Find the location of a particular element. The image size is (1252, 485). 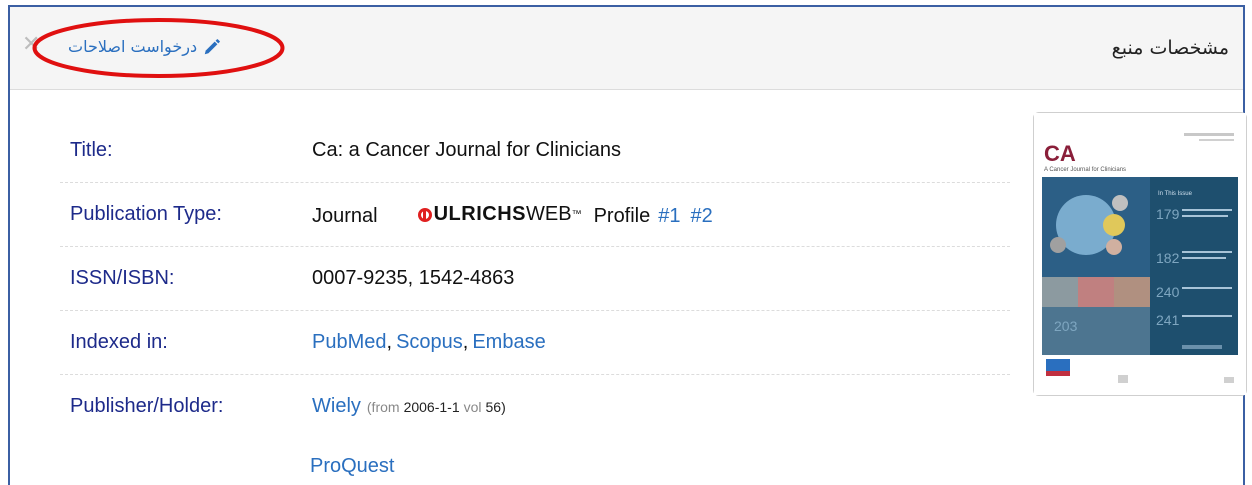

publisher-from-text: (from is located at coordinates (383, 407).